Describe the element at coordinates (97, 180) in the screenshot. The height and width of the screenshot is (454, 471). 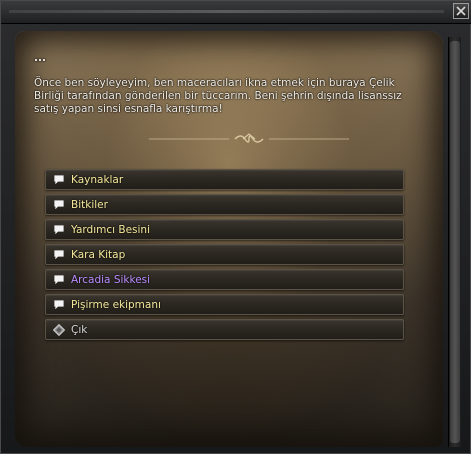
I see `option-label: Kaynaklar` at that location.